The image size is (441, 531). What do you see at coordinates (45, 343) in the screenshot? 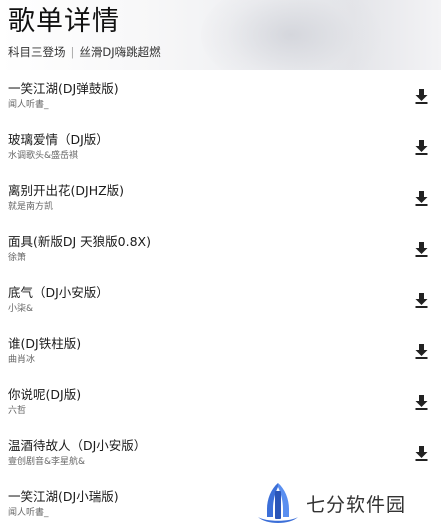
I see `song-title: 谁(DJ铁柱版)` at bounding box center [45, 343].